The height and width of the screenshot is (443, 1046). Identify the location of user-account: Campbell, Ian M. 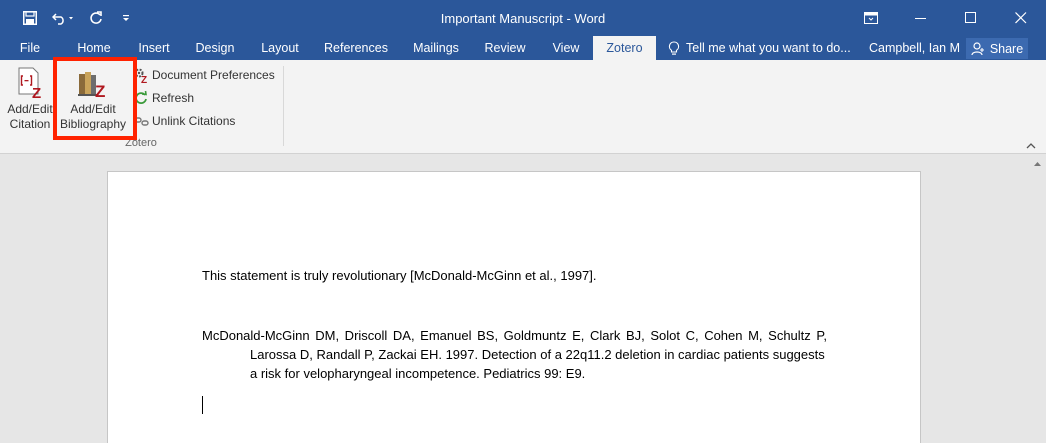
(914, 48).